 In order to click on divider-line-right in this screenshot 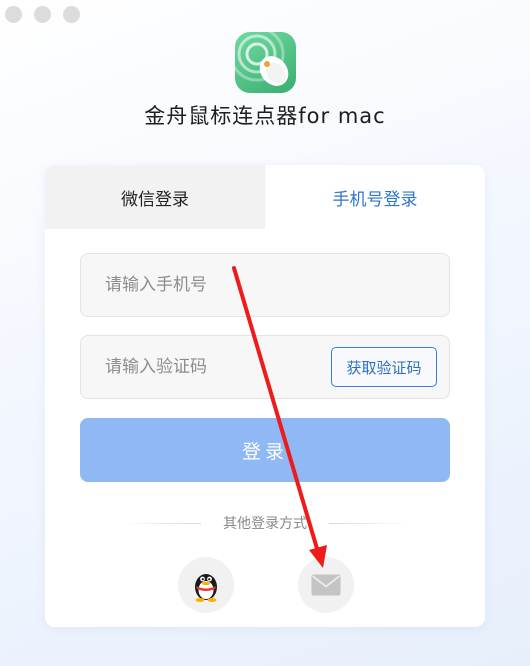, I will do `click(369, 523)`.